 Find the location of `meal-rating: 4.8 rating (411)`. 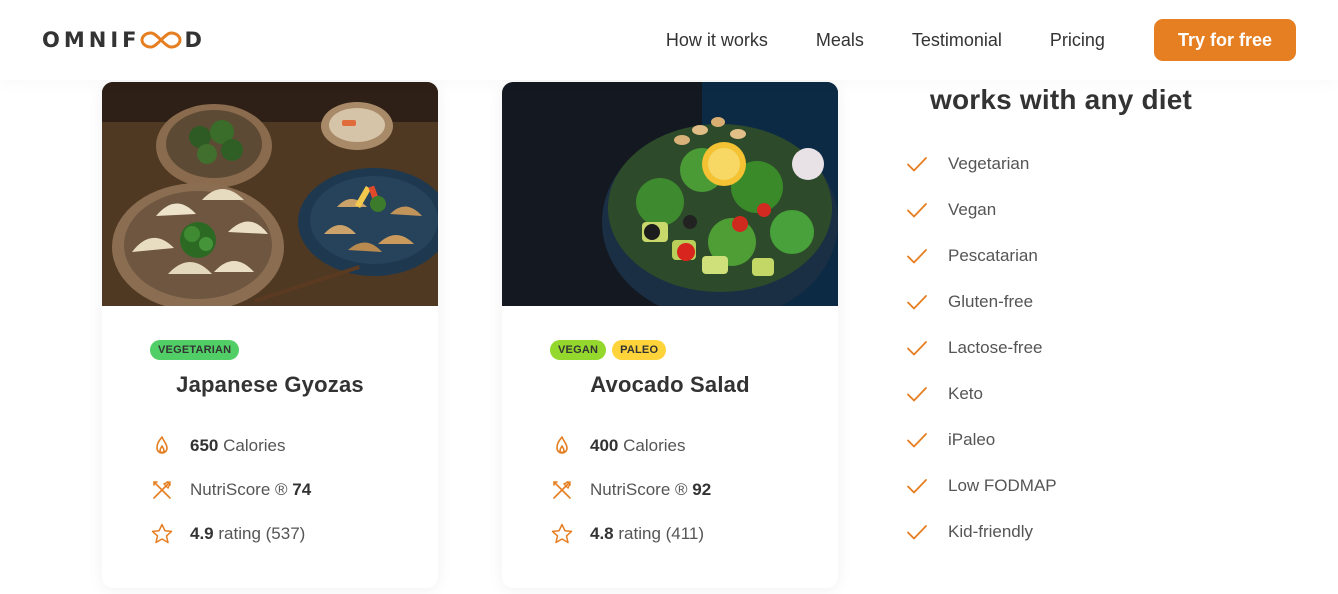

meal-rating: 4.8 rating (411) is located at coordinates (670, 534).